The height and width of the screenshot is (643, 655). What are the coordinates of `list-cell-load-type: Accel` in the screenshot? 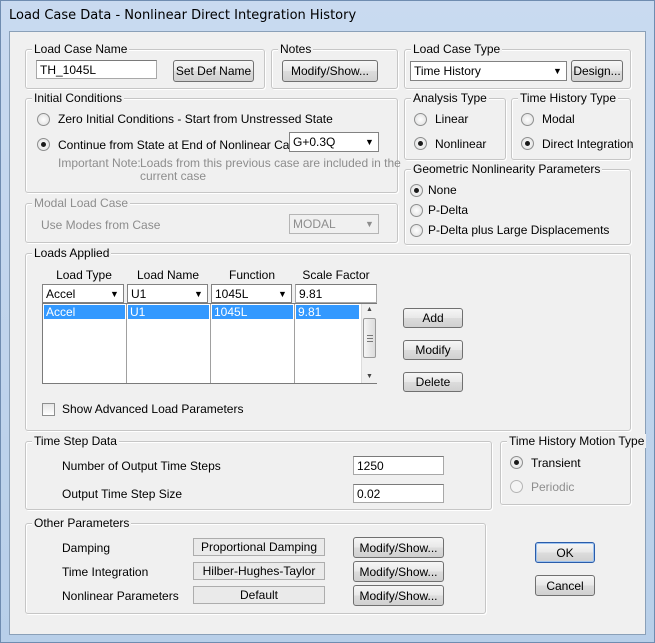 It's located at (84, 312).